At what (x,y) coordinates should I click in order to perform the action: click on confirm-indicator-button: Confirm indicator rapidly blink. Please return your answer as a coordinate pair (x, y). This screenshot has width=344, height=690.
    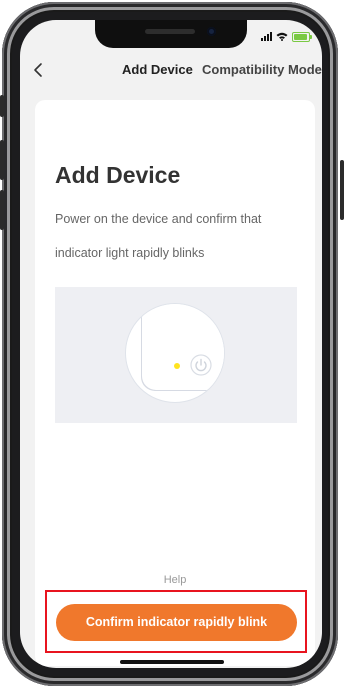
    Looking at the image, I should click on (176, 622).